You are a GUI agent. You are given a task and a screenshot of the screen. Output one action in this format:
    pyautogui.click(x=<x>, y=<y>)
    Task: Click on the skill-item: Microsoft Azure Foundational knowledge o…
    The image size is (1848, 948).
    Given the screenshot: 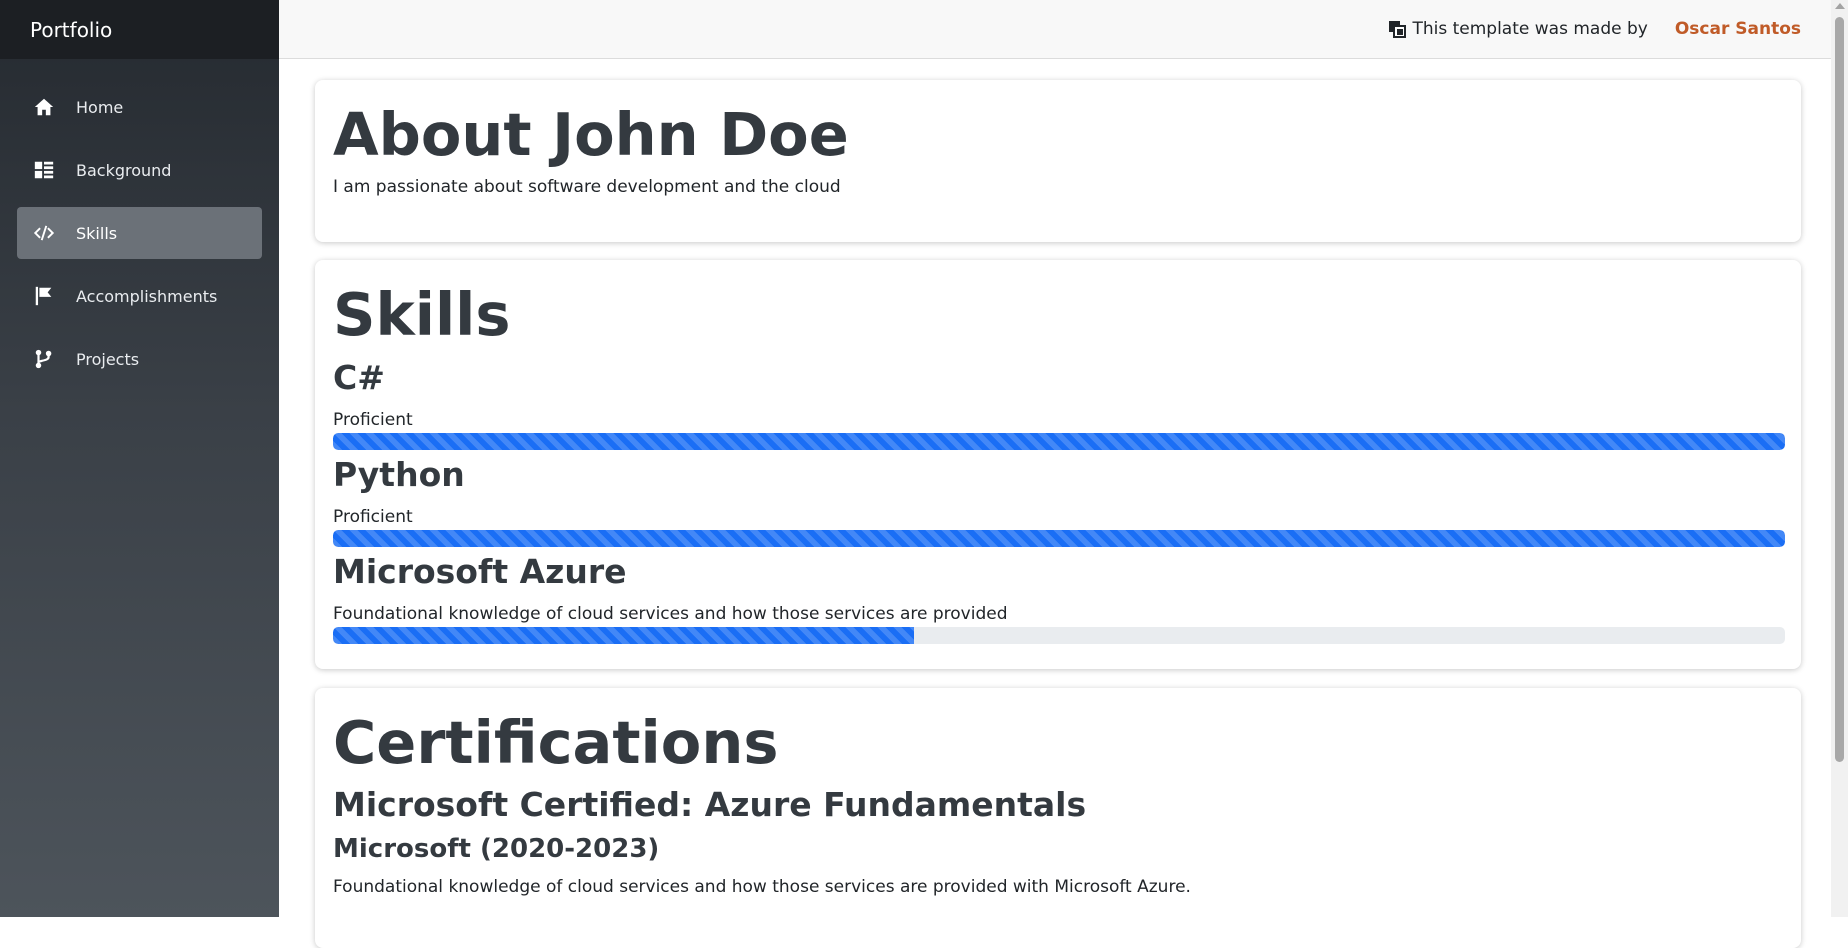 What is the action you would take?
    pyautogui.click(x=1059, y=598)
    